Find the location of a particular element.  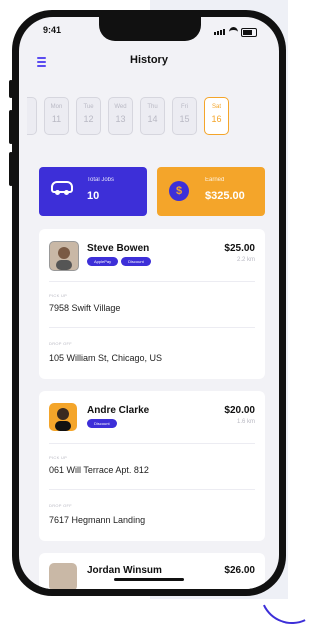

stats-row: Total Jobs 10 $ Earned $325.00 is located at coordinates (152, 191).